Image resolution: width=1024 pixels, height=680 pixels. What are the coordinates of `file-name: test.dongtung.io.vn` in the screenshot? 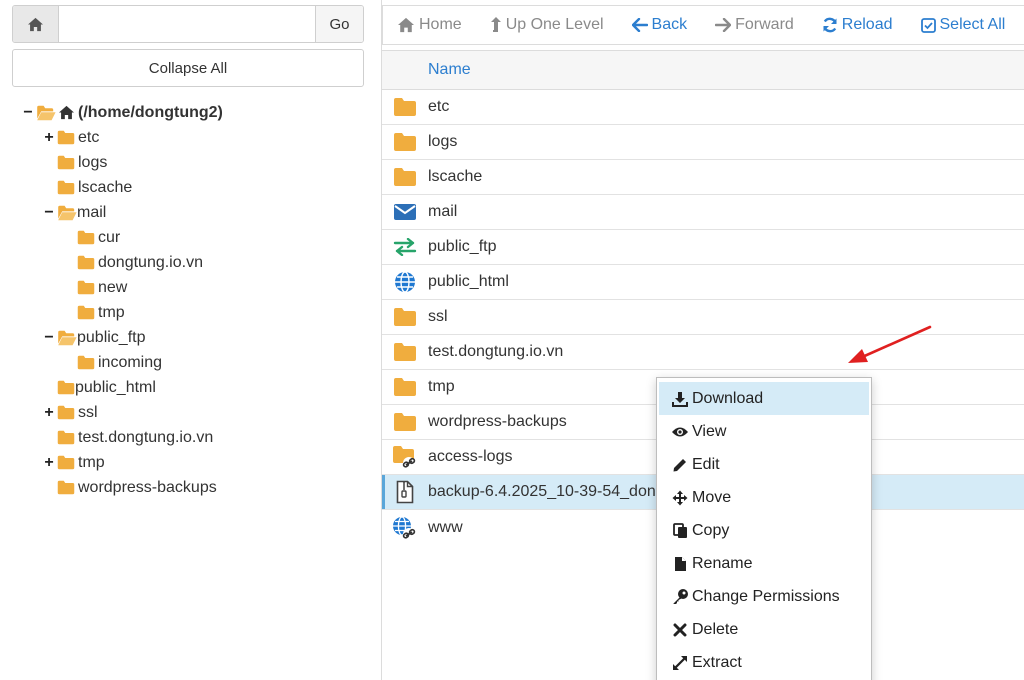 It's located at (496, 351).